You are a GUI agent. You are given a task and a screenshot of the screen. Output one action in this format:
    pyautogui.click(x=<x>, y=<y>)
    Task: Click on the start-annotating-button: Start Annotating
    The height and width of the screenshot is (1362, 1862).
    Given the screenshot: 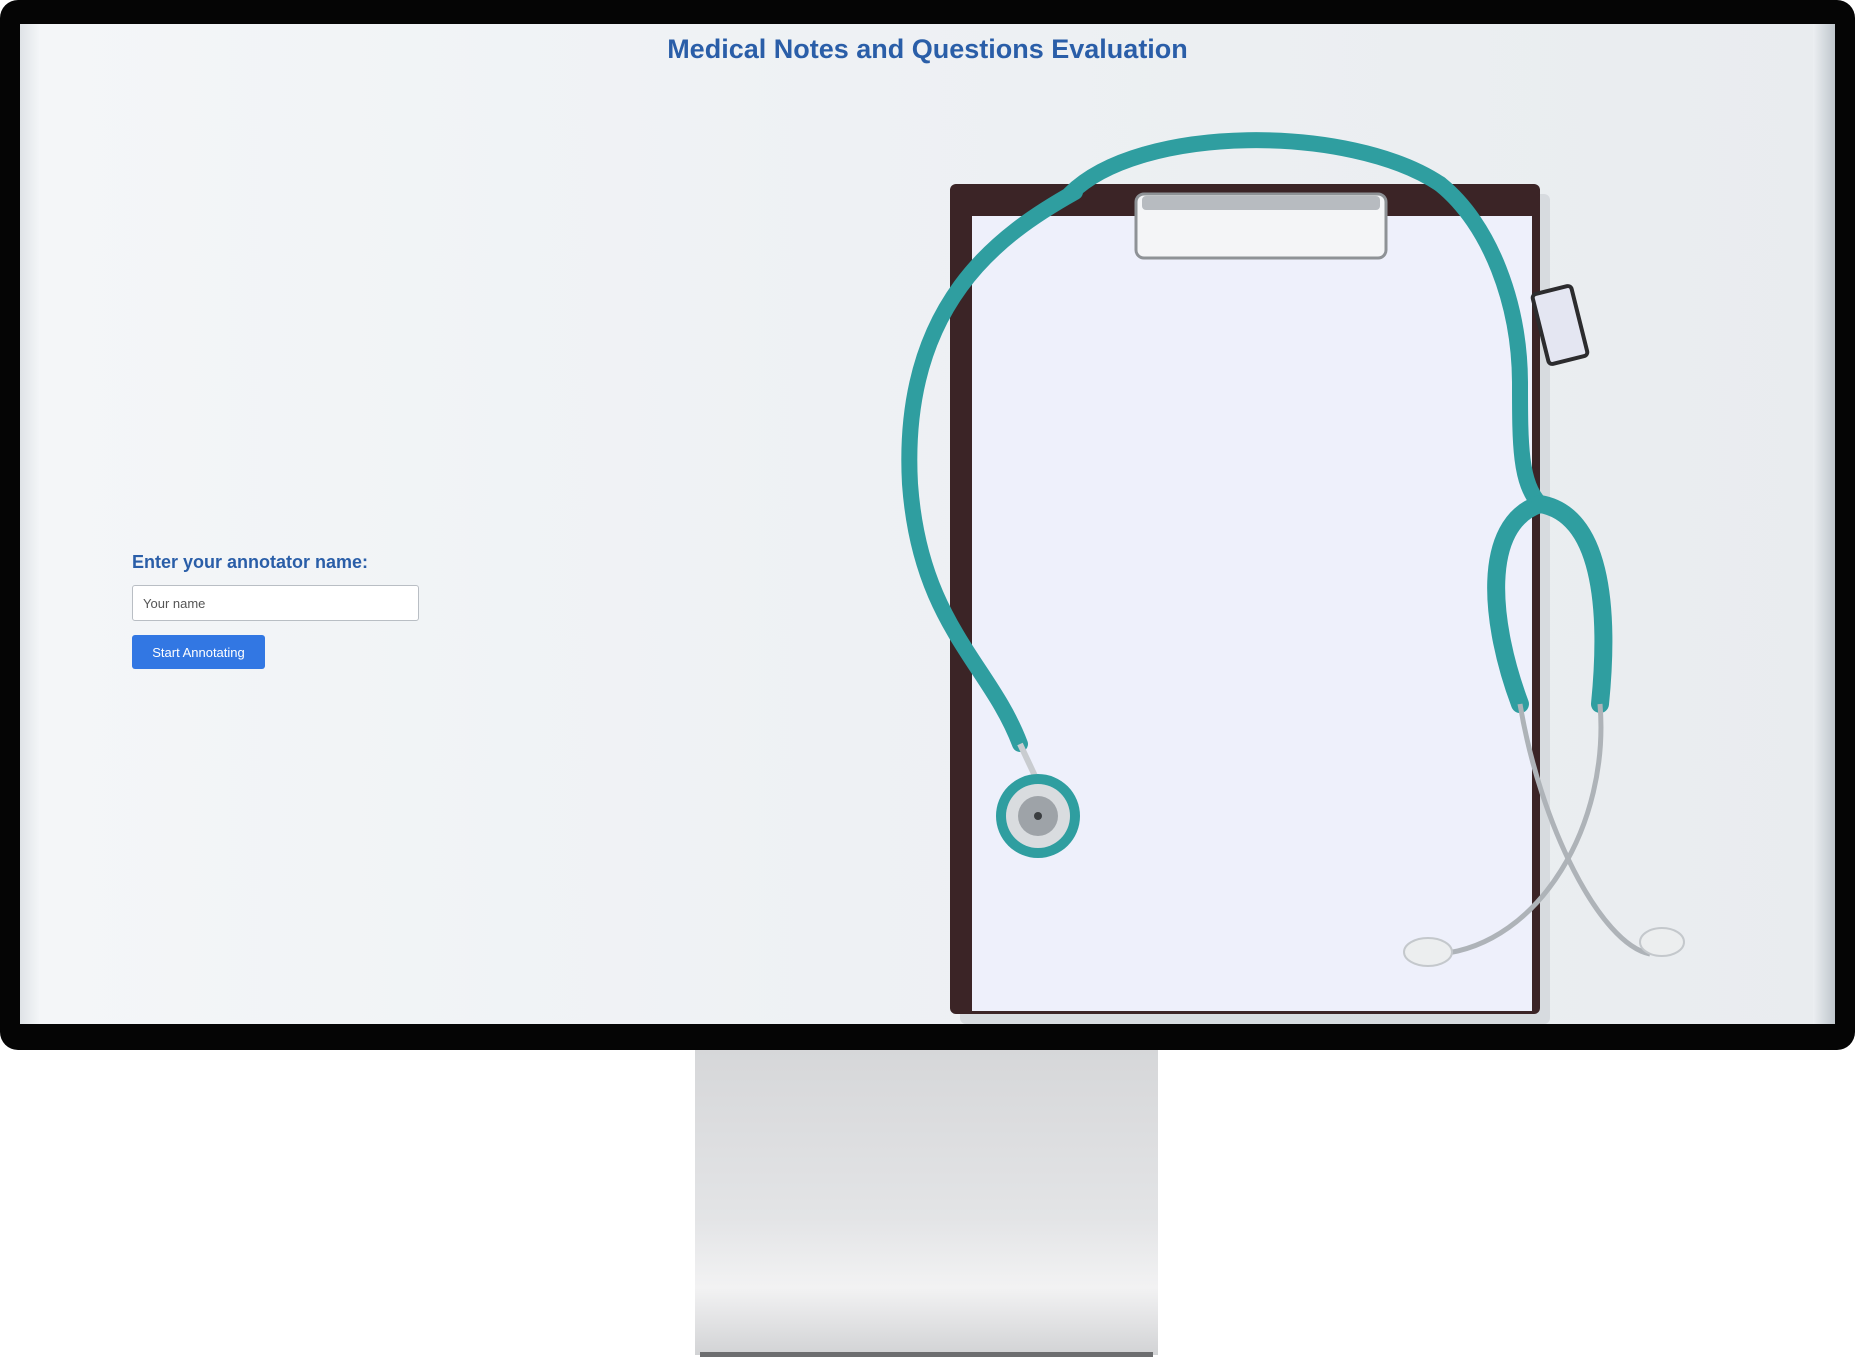 What is the action you would take?
    pyautogui.click(x=198, y=652)
    